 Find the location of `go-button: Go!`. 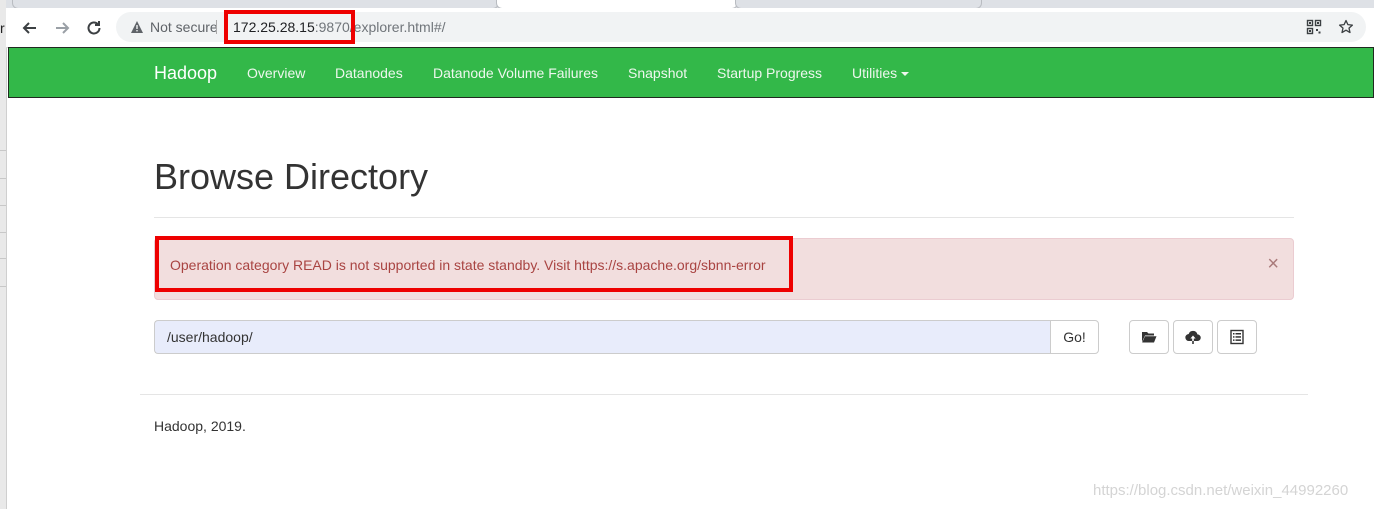

go-button: Go! is located at coordinates (1074, 337).